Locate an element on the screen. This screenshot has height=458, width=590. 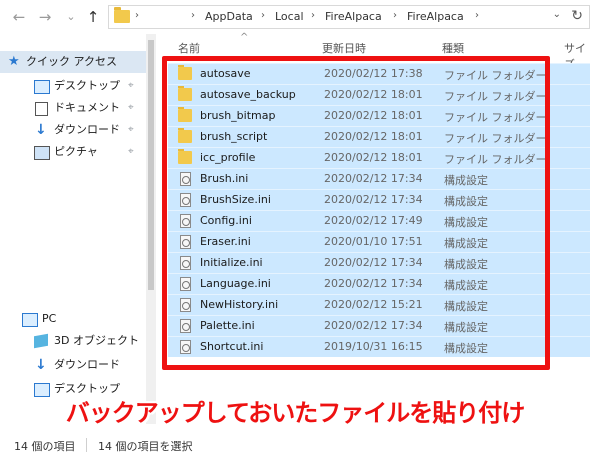
sidebar-item-pictures: ピクチャ ⌖ is located at coordinates (73, 152).